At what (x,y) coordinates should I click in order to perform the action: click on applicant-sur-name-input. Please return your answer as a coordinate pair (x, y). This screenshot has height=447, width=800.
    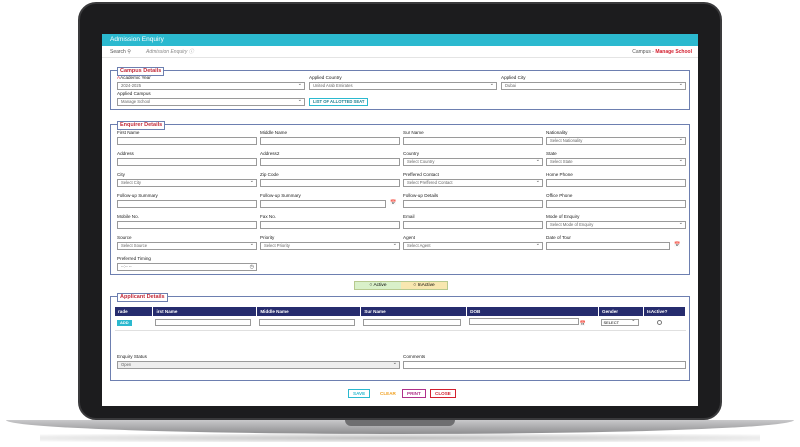
    Looking at the image, I should click on (411, 323).